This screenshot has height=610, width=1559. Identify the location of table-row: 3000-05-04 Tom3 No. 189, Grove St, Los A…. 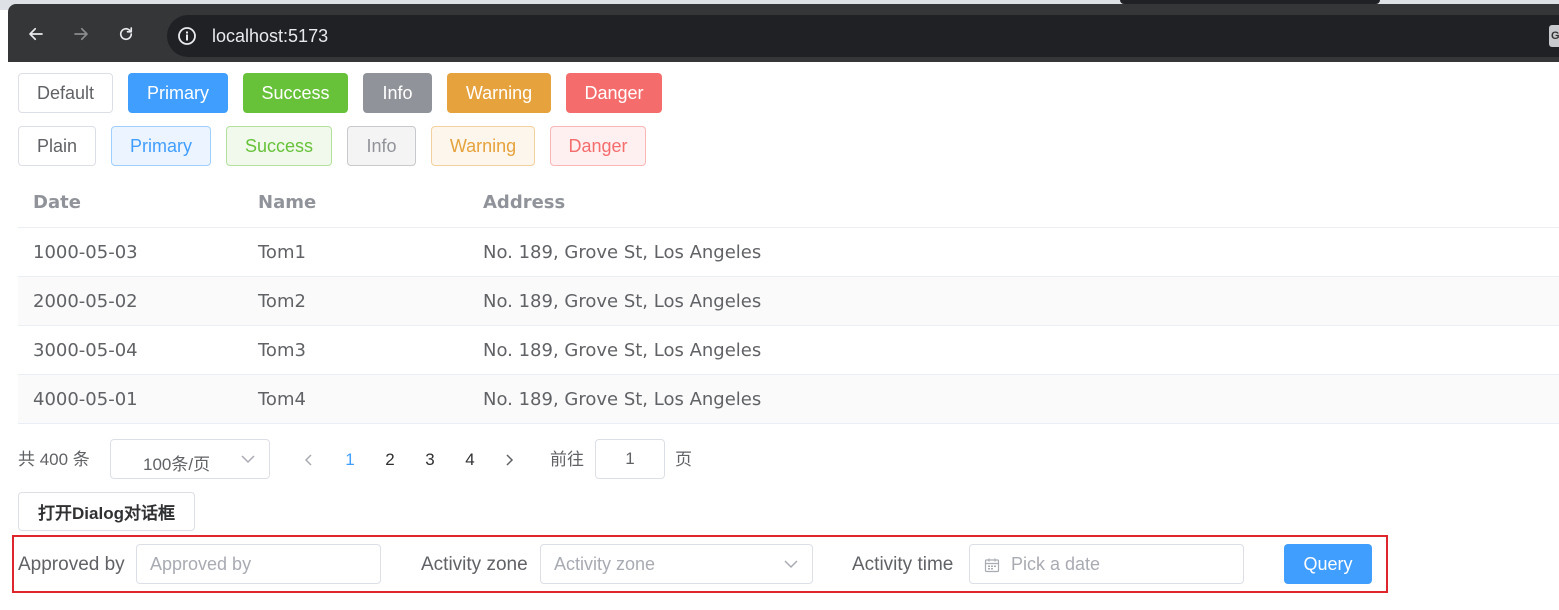
(788, 350).